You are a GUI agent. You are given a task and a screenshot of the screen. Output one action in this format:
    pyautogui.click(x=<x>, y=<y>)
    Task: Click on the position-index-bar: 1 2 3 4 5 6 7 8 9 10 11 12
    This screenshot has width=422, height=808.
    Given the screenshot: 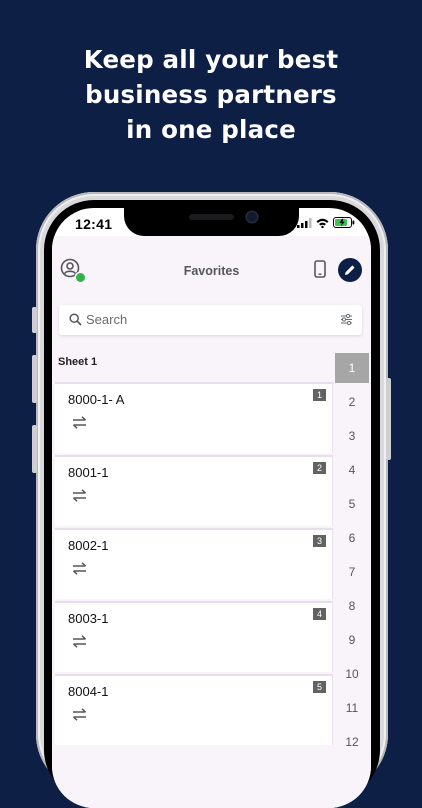 What is the action you would take?
    pyautogui.click(x=353, y=580)
    